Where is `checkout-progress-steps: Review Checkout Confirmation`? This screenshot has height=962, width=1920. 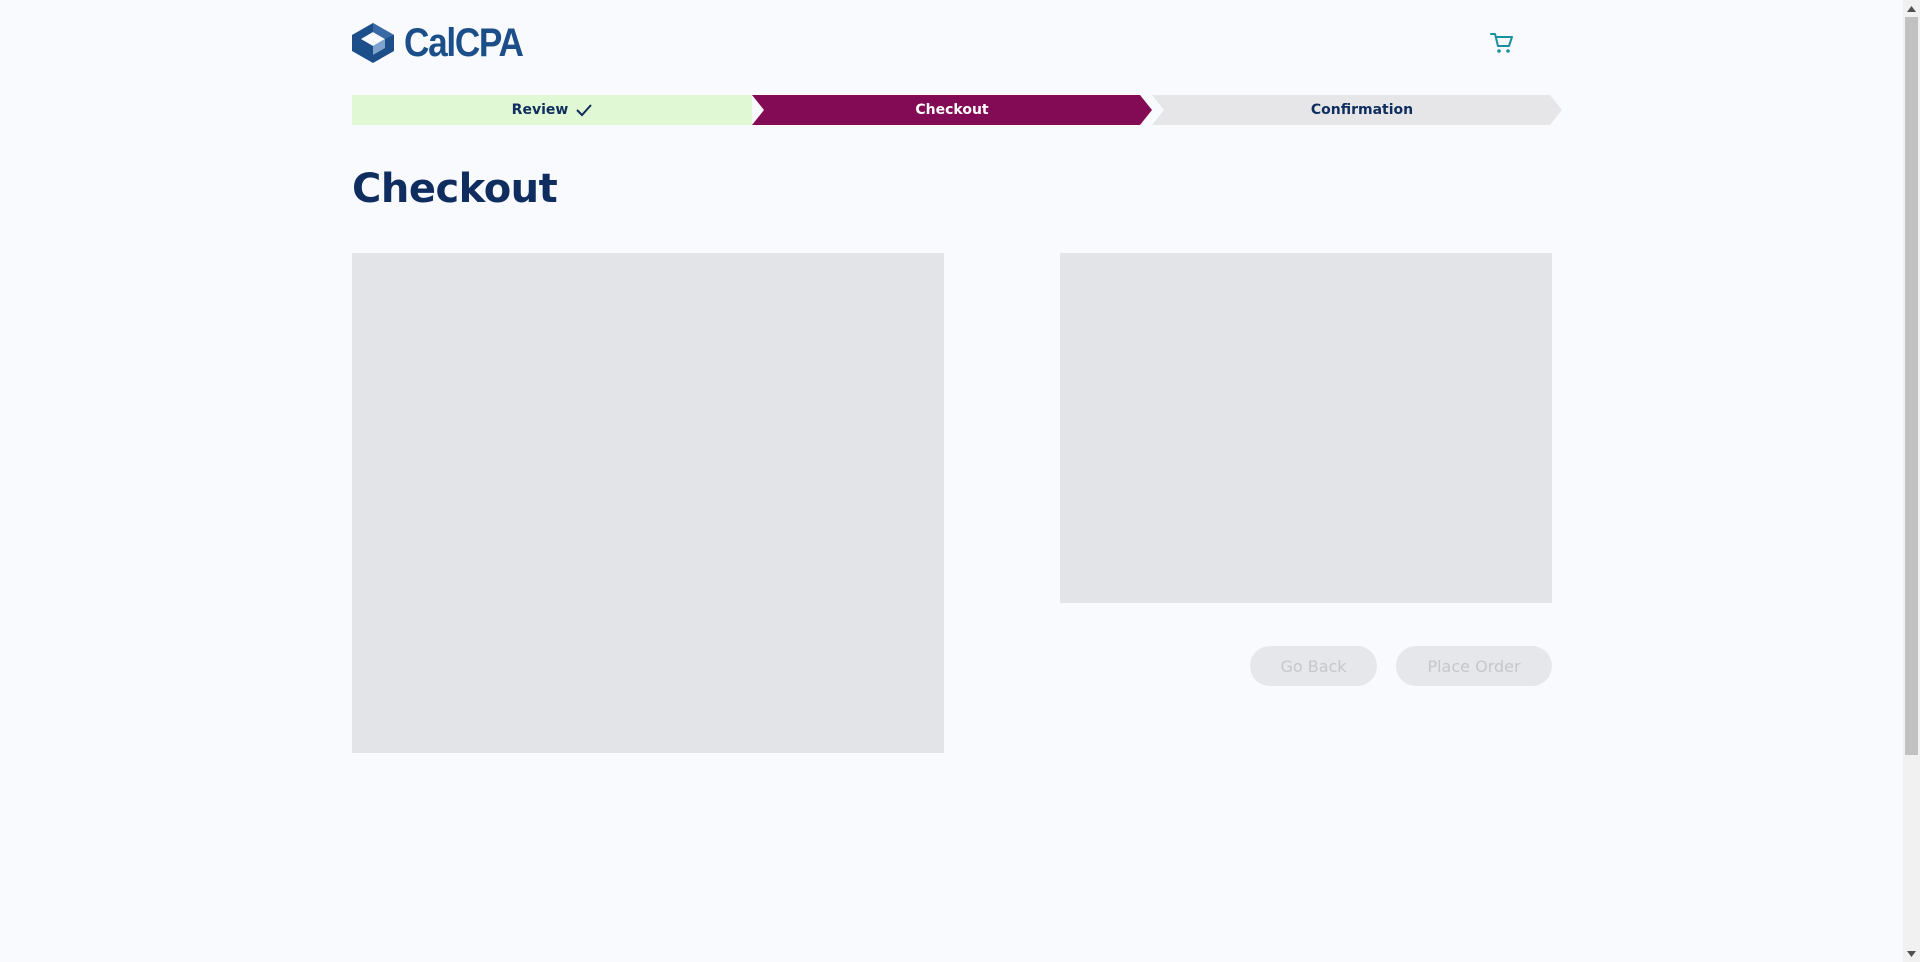
checkout-progress-steps: Review Checkout Confirmation is located at coordinates (957, 110).